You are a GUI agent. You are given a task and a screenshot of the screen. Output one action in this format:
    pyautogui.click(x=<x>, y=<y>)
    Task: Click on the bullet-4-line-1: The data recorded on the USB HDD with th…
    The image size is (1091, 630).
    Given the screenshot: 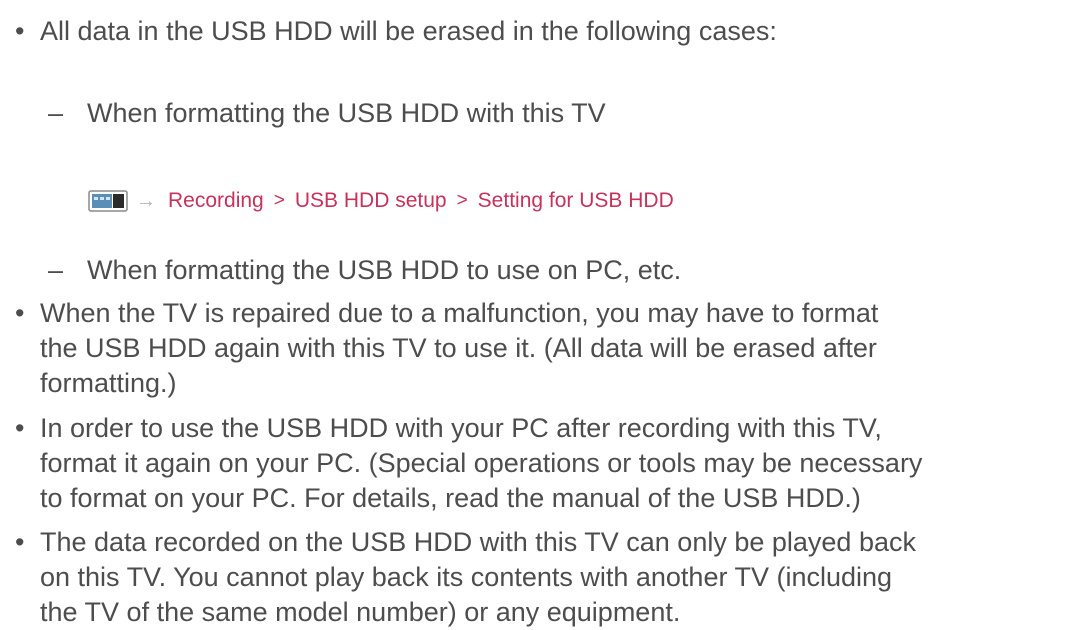 What is the action you would take?
    pyautogui.click(x=478, y=542)
    